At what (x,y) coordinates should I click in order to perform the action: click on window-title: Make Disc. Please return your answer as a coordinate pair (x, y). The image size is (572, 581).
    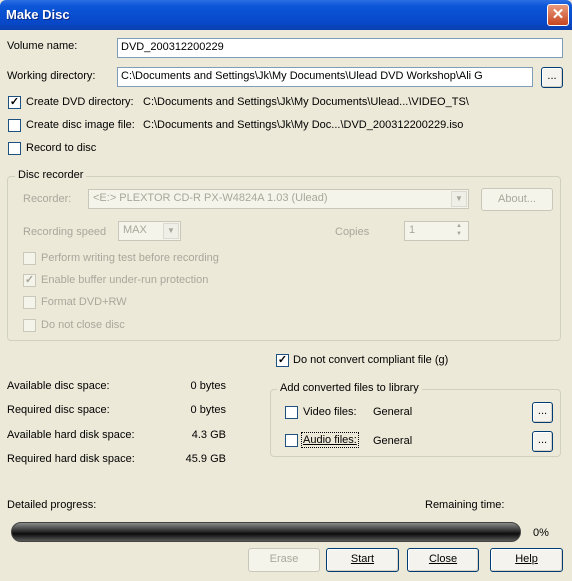
    Looking at the image, I should click on (38, 14).